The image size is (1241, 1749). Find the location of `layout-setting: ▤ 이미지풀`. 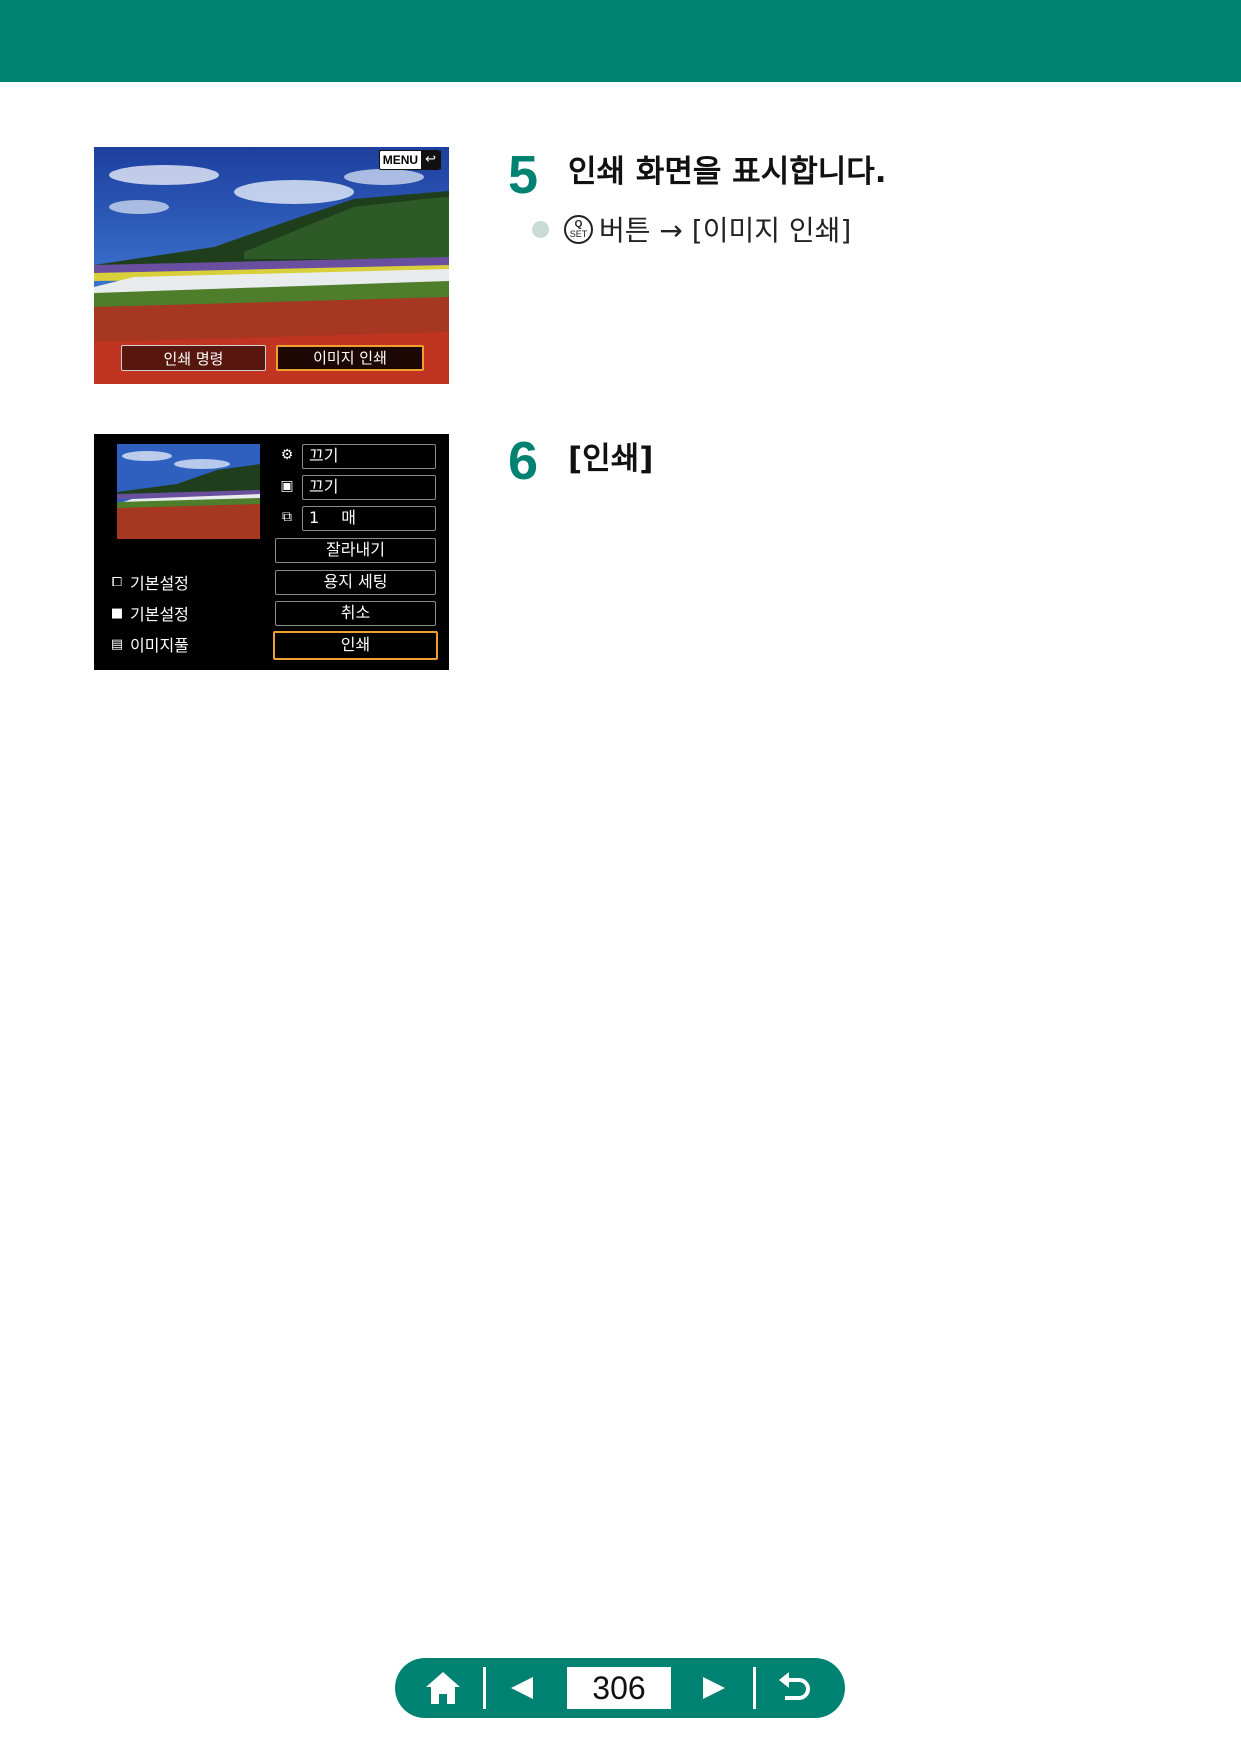

layout-setting: ▤ 이미지풀 is located at coordinates (148, 644).